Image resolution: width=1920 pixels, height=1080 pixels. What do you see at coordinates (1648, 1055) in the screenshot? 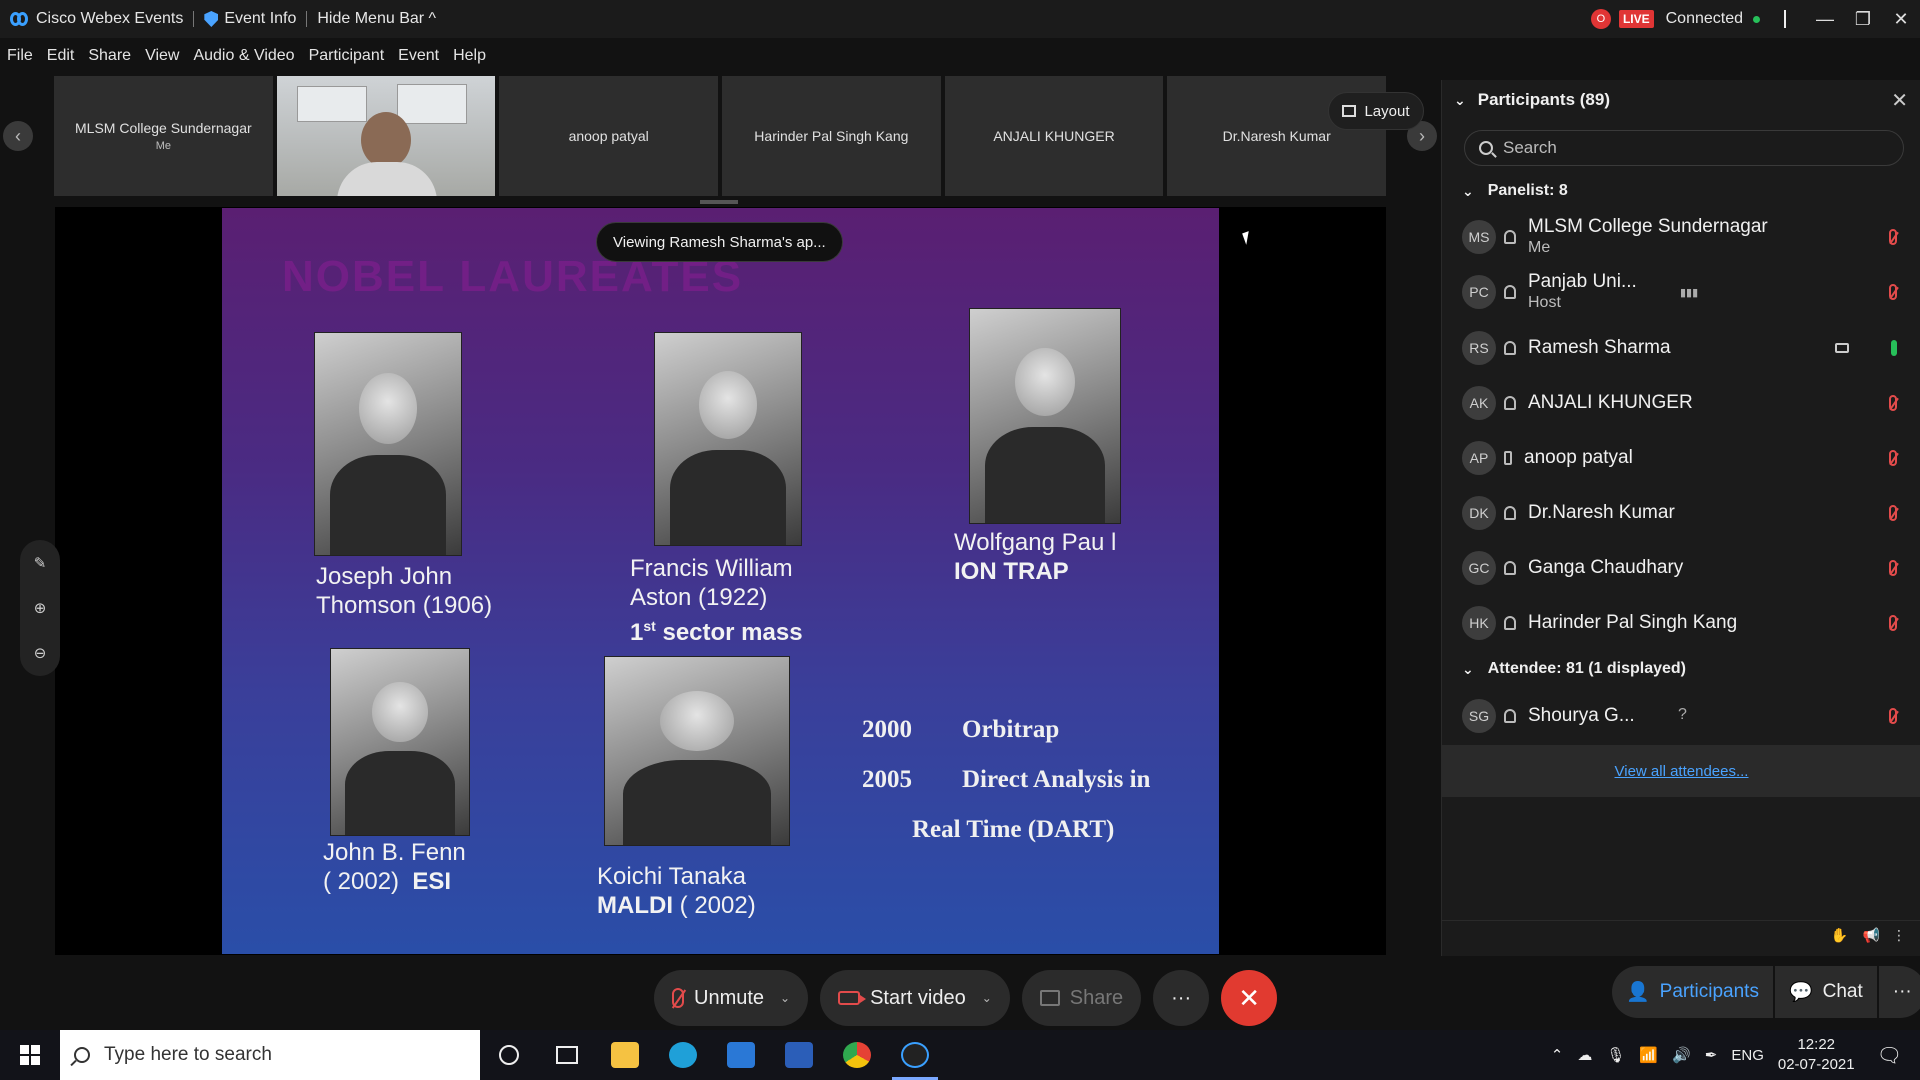
I see `wifi-icon: 📶` at bounding box center [1648, 1055].